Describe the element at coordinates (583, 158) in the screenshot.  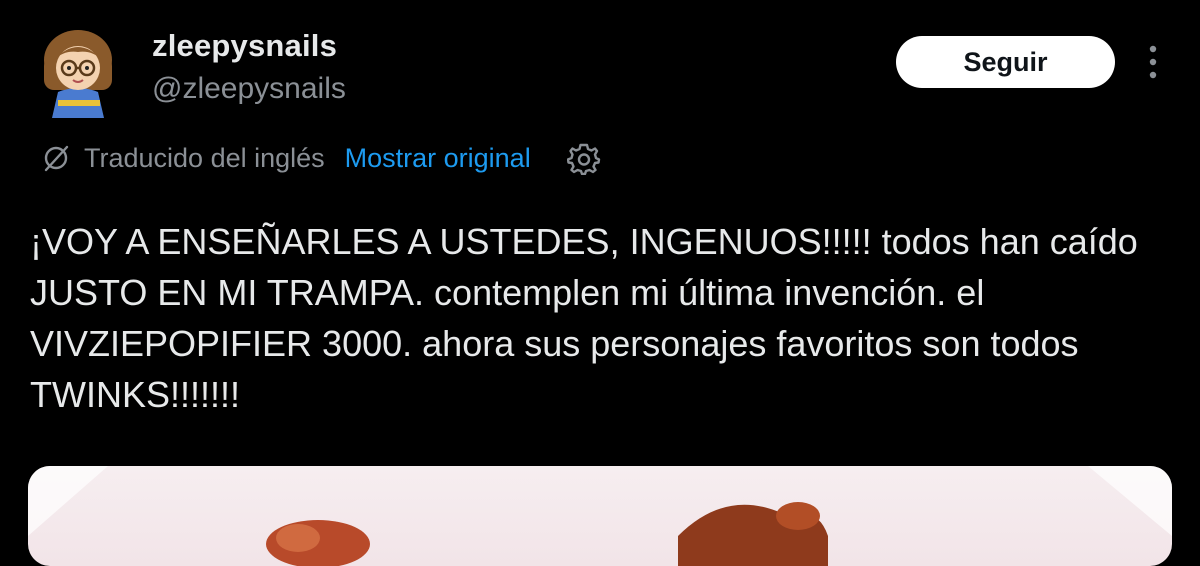
I see `gear-icon` at that location.